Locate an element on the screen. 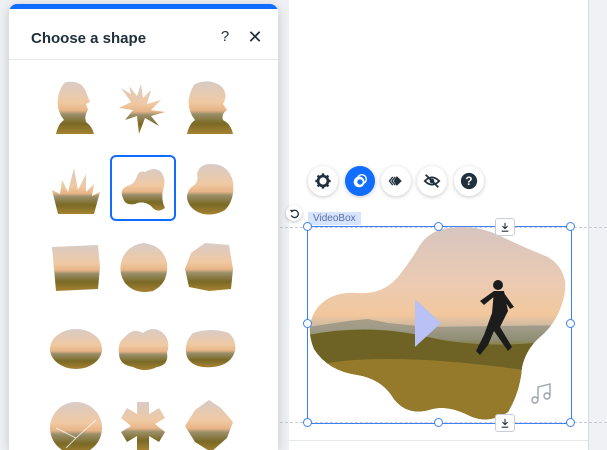 Image resolution: width=607 pixels, height=450 pixels. resize-handle-bottom-right is located at coordinates (570, 422).